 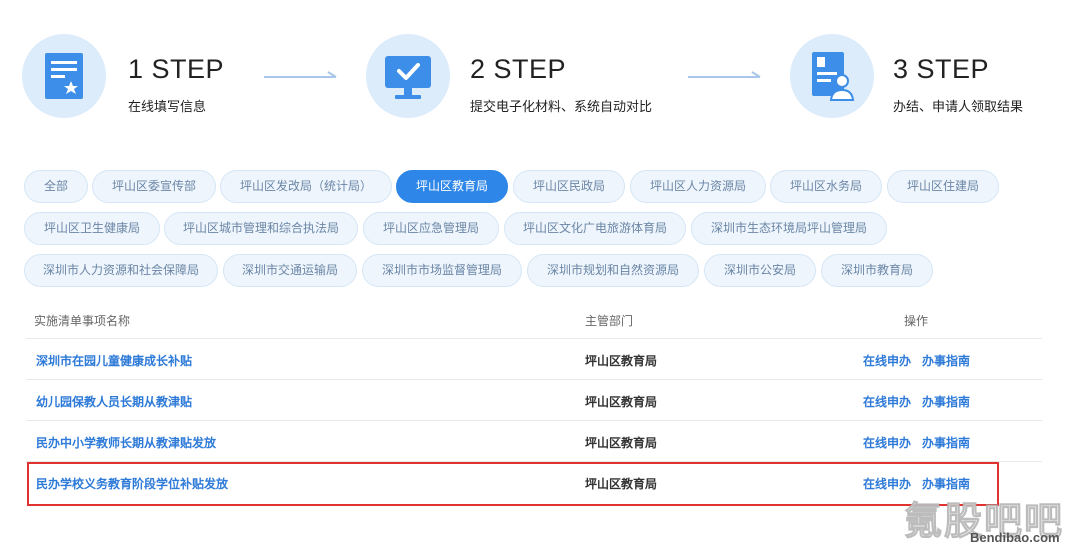 What do you see at coordinates (452, 186) in the screenshot?
I see `tag-pingshan-education: 坪山区教育局` at bounding box center [452, 186].